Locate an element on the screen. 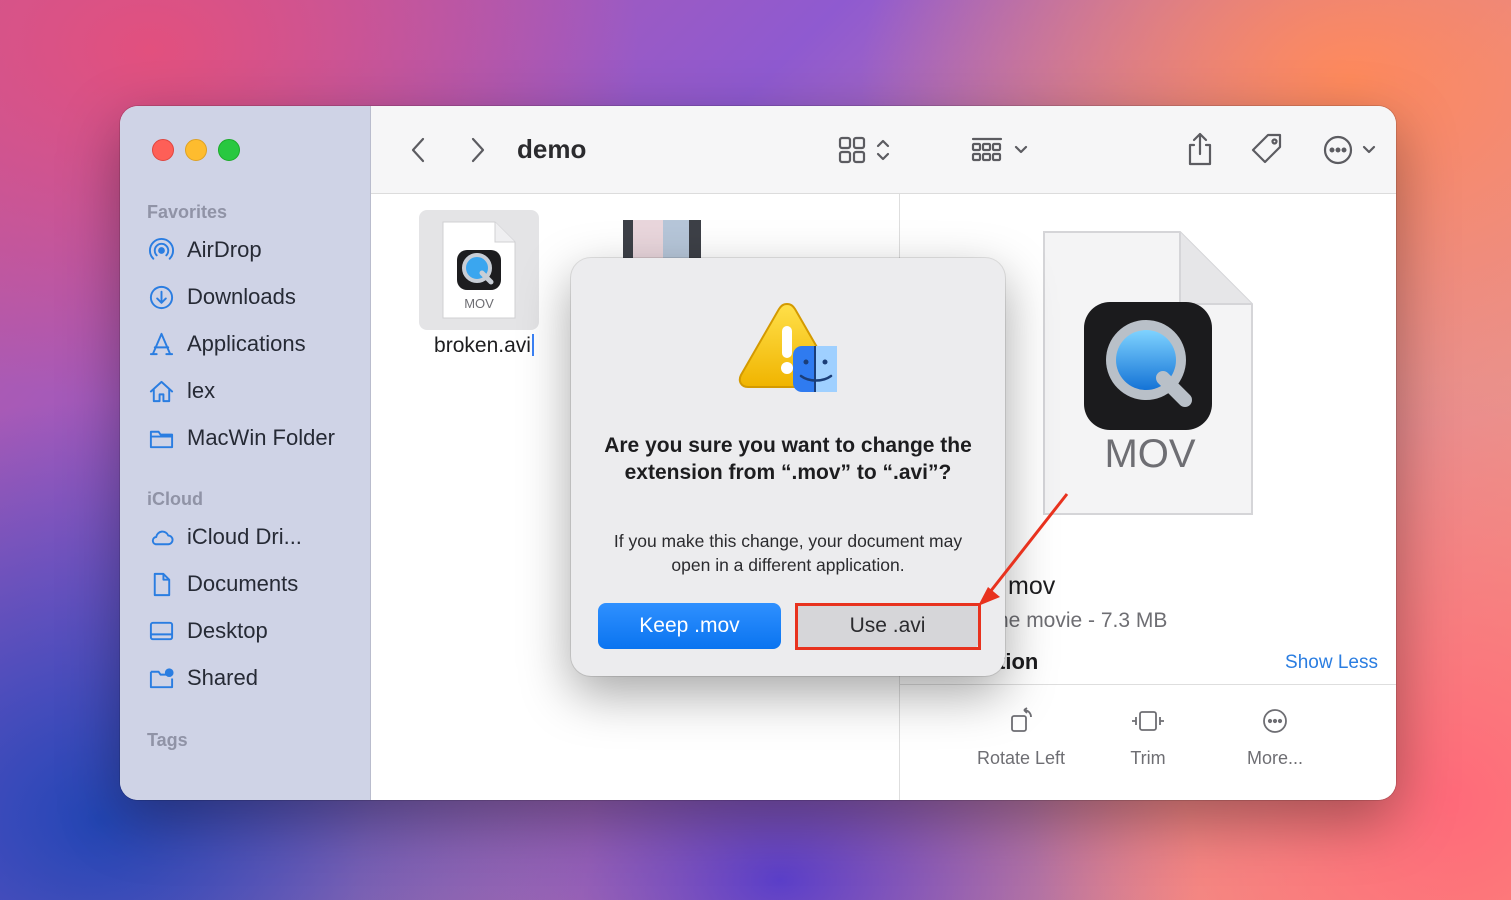  group-icon is located at coordinates (987, 149).